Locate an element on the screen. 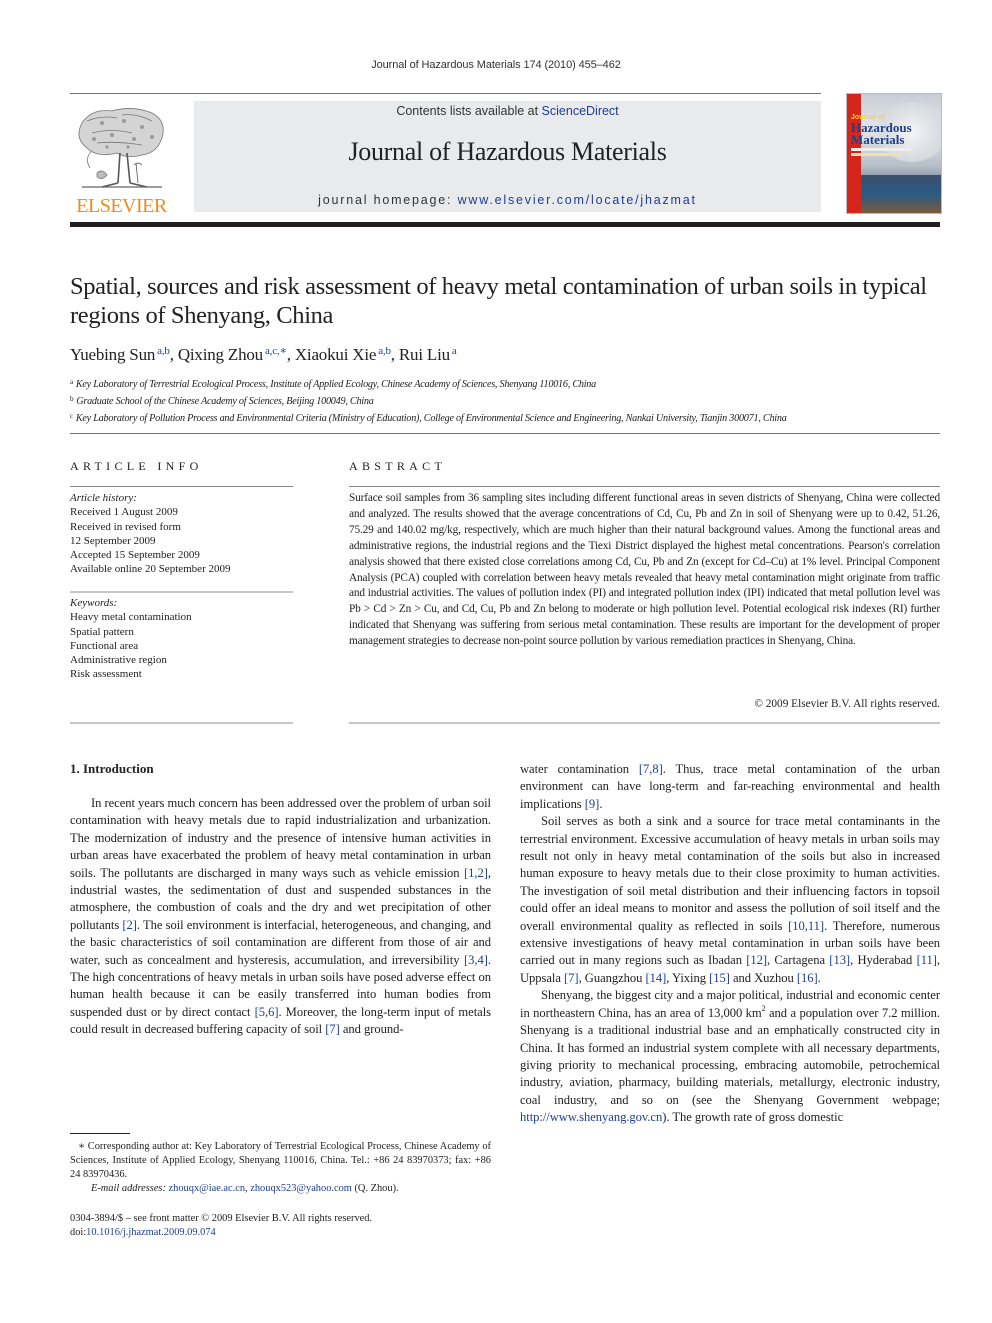 This screenshot has height=1323, width=992. cover-subtitle-bar is located at coordinates (881, 149).